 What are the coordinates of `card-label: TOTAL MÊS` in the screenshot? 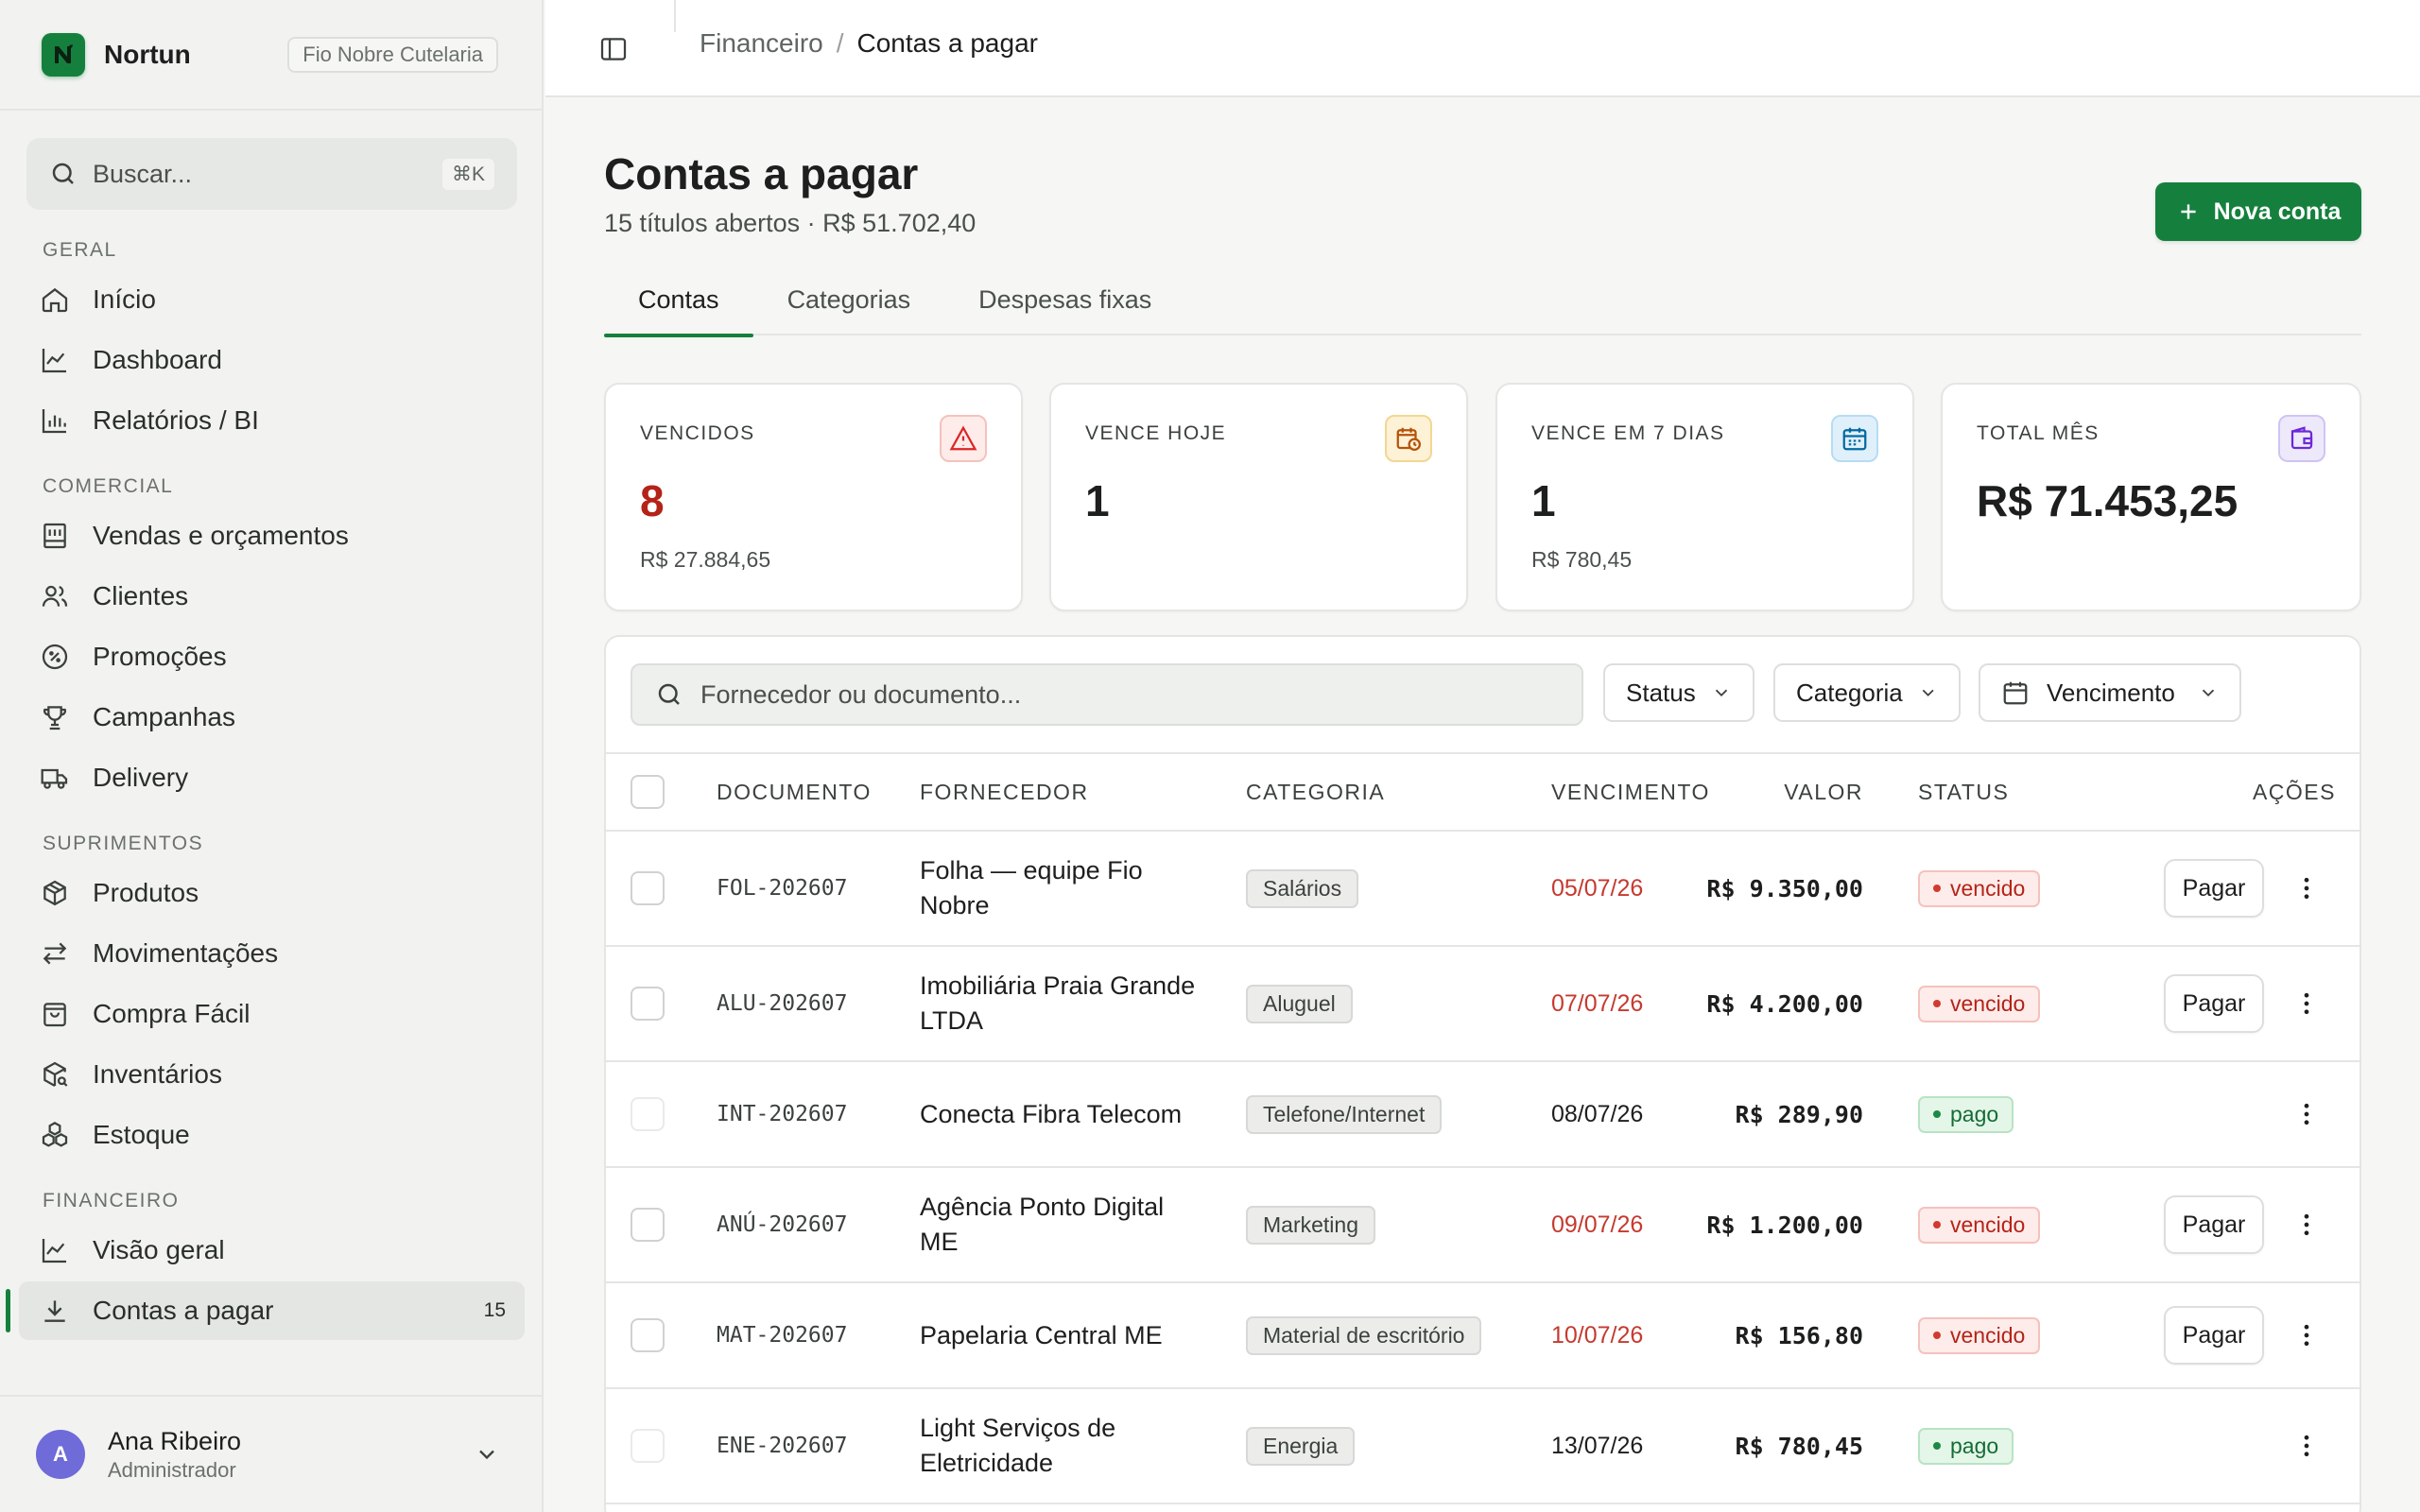 It's located at (2038, 433).